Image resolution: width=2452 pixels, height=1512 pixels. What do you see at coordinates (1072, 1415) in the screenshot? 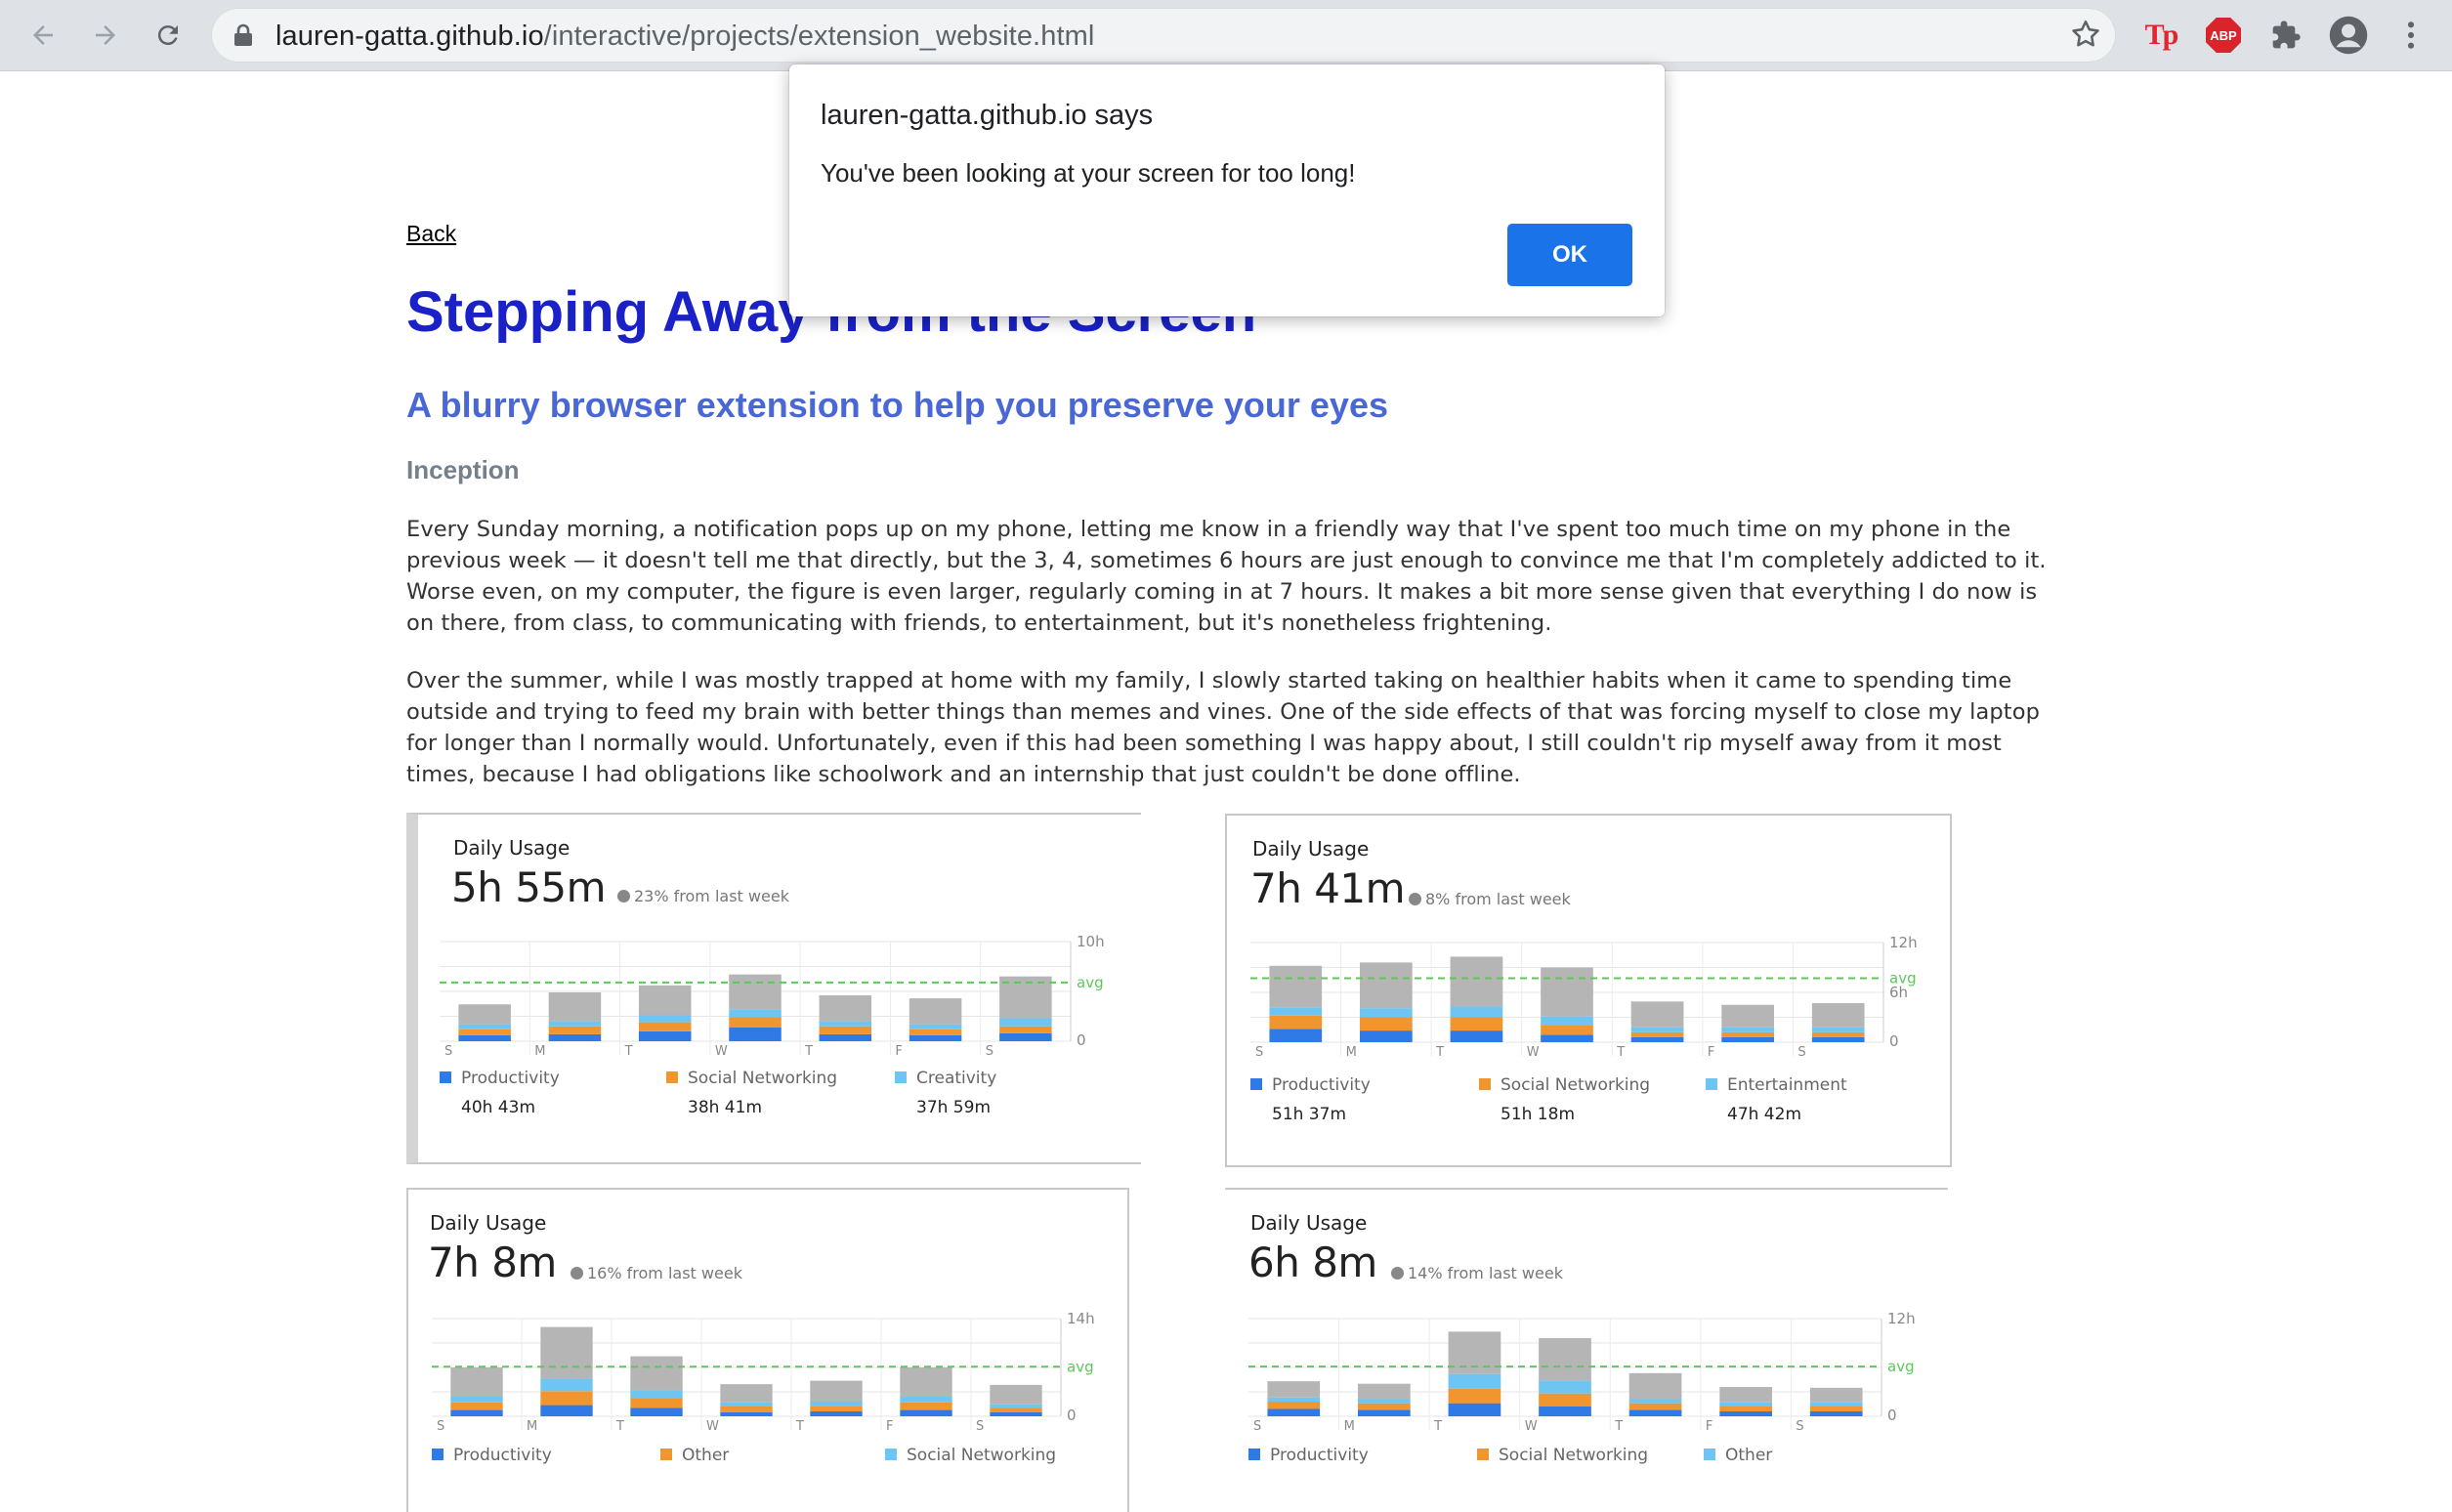
I see `y-tick-label: 0` at bounding box center [1072, 1415].